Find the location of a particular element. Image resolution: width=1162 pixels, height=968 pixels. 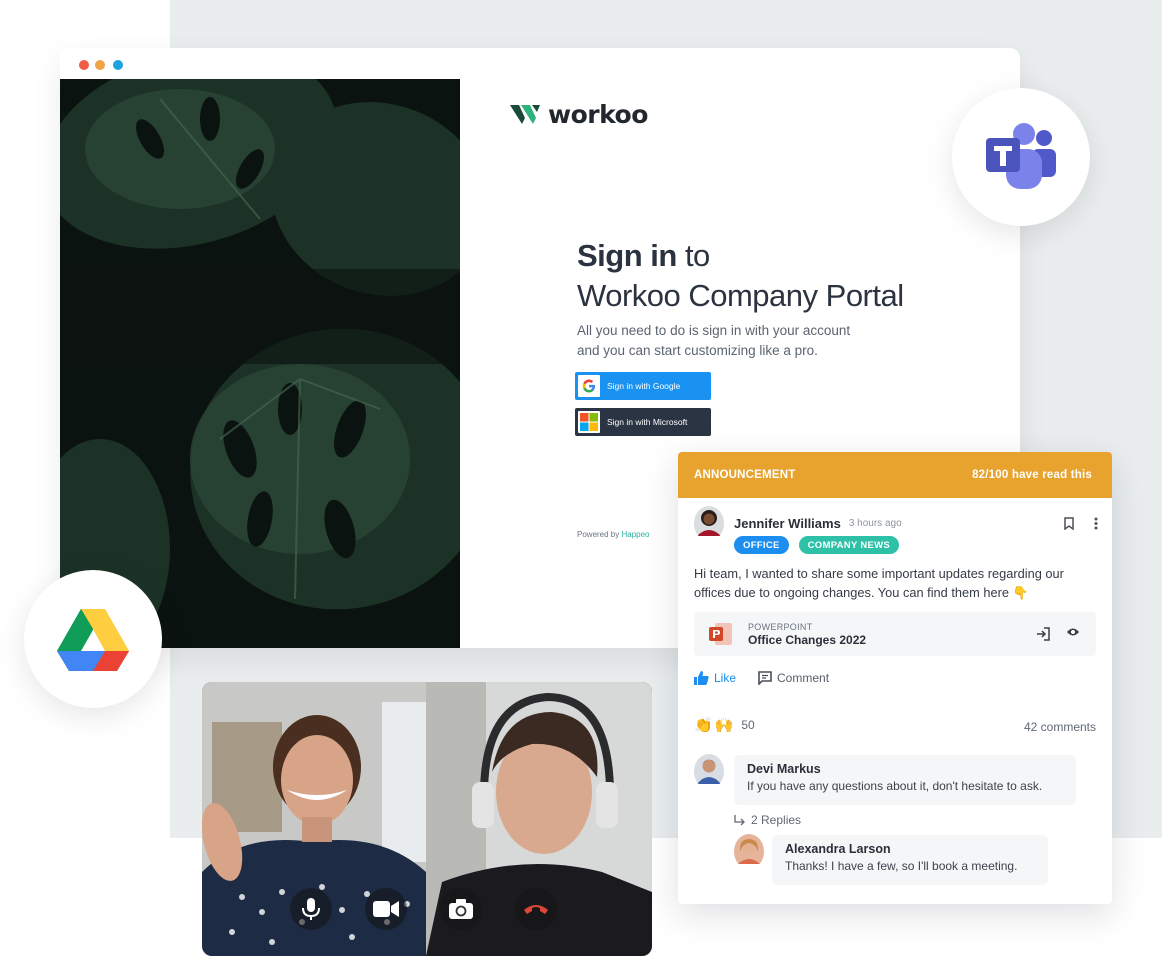

eye-icon is located at coordinates (1073, 632).